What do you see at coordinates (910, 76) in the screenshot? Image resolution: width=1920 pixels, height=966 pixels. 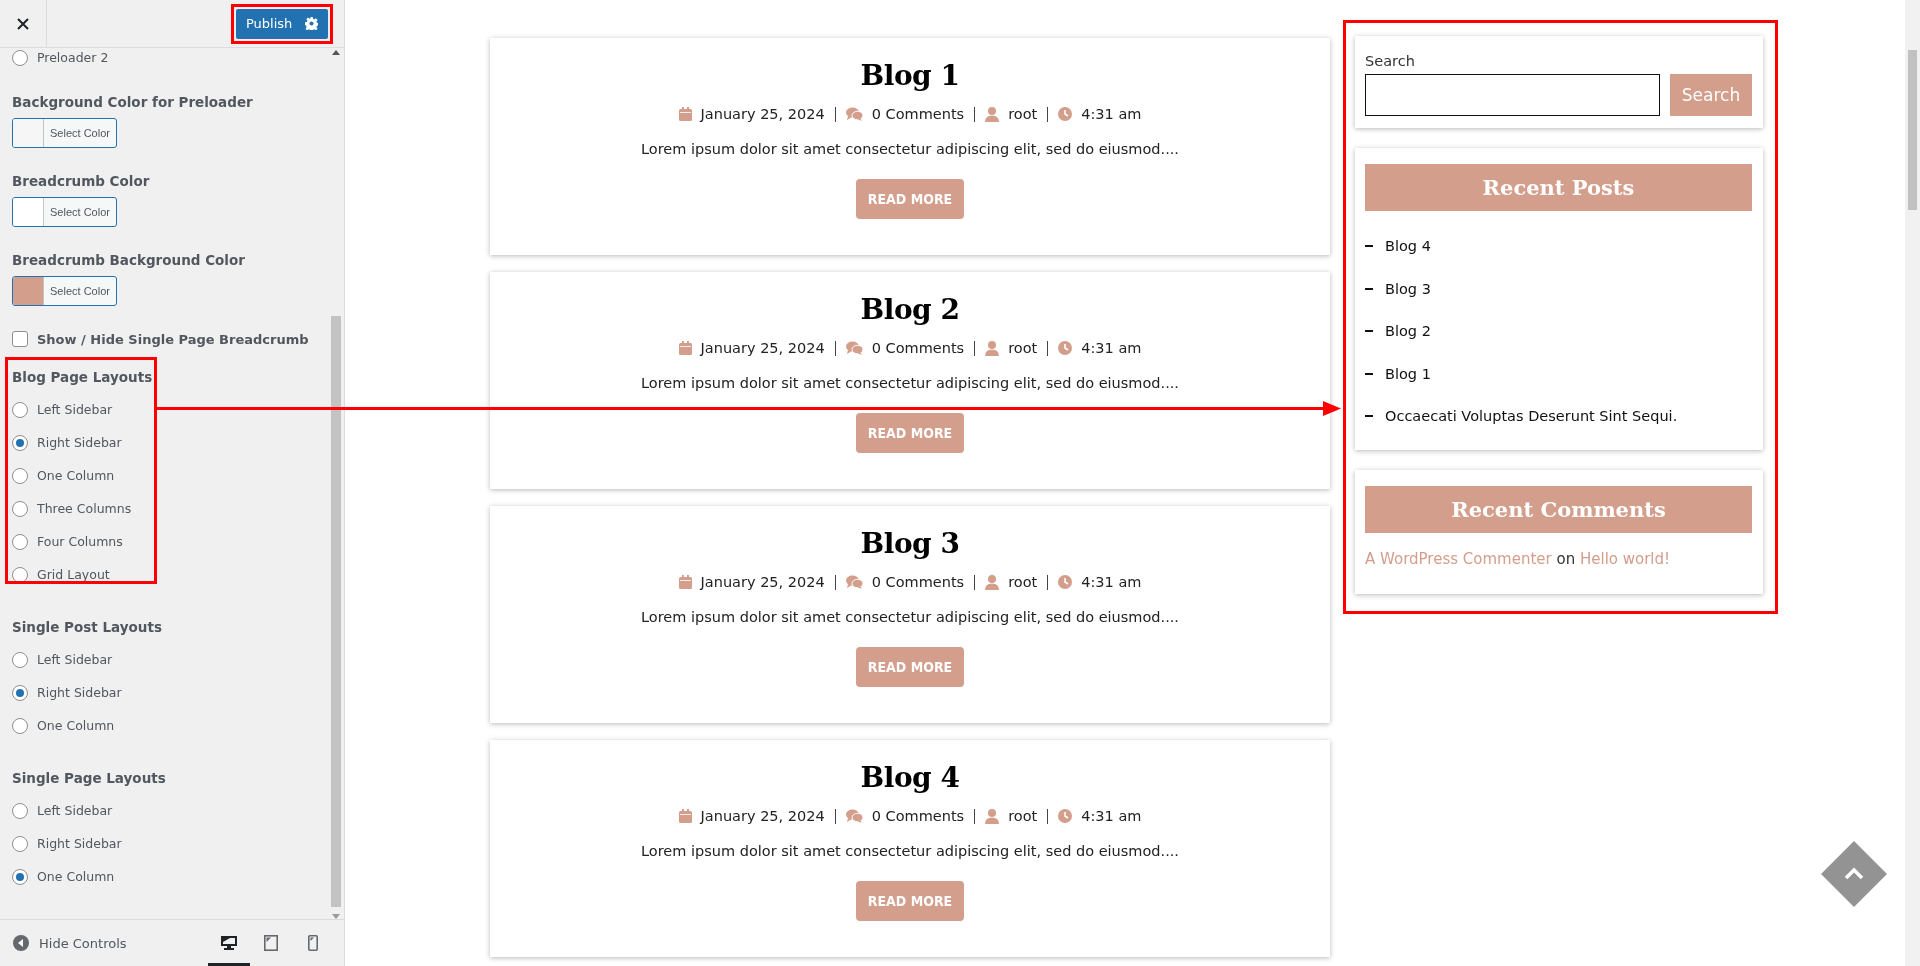 I see `post-title: Blog 1` at bounding box center [910, 76].